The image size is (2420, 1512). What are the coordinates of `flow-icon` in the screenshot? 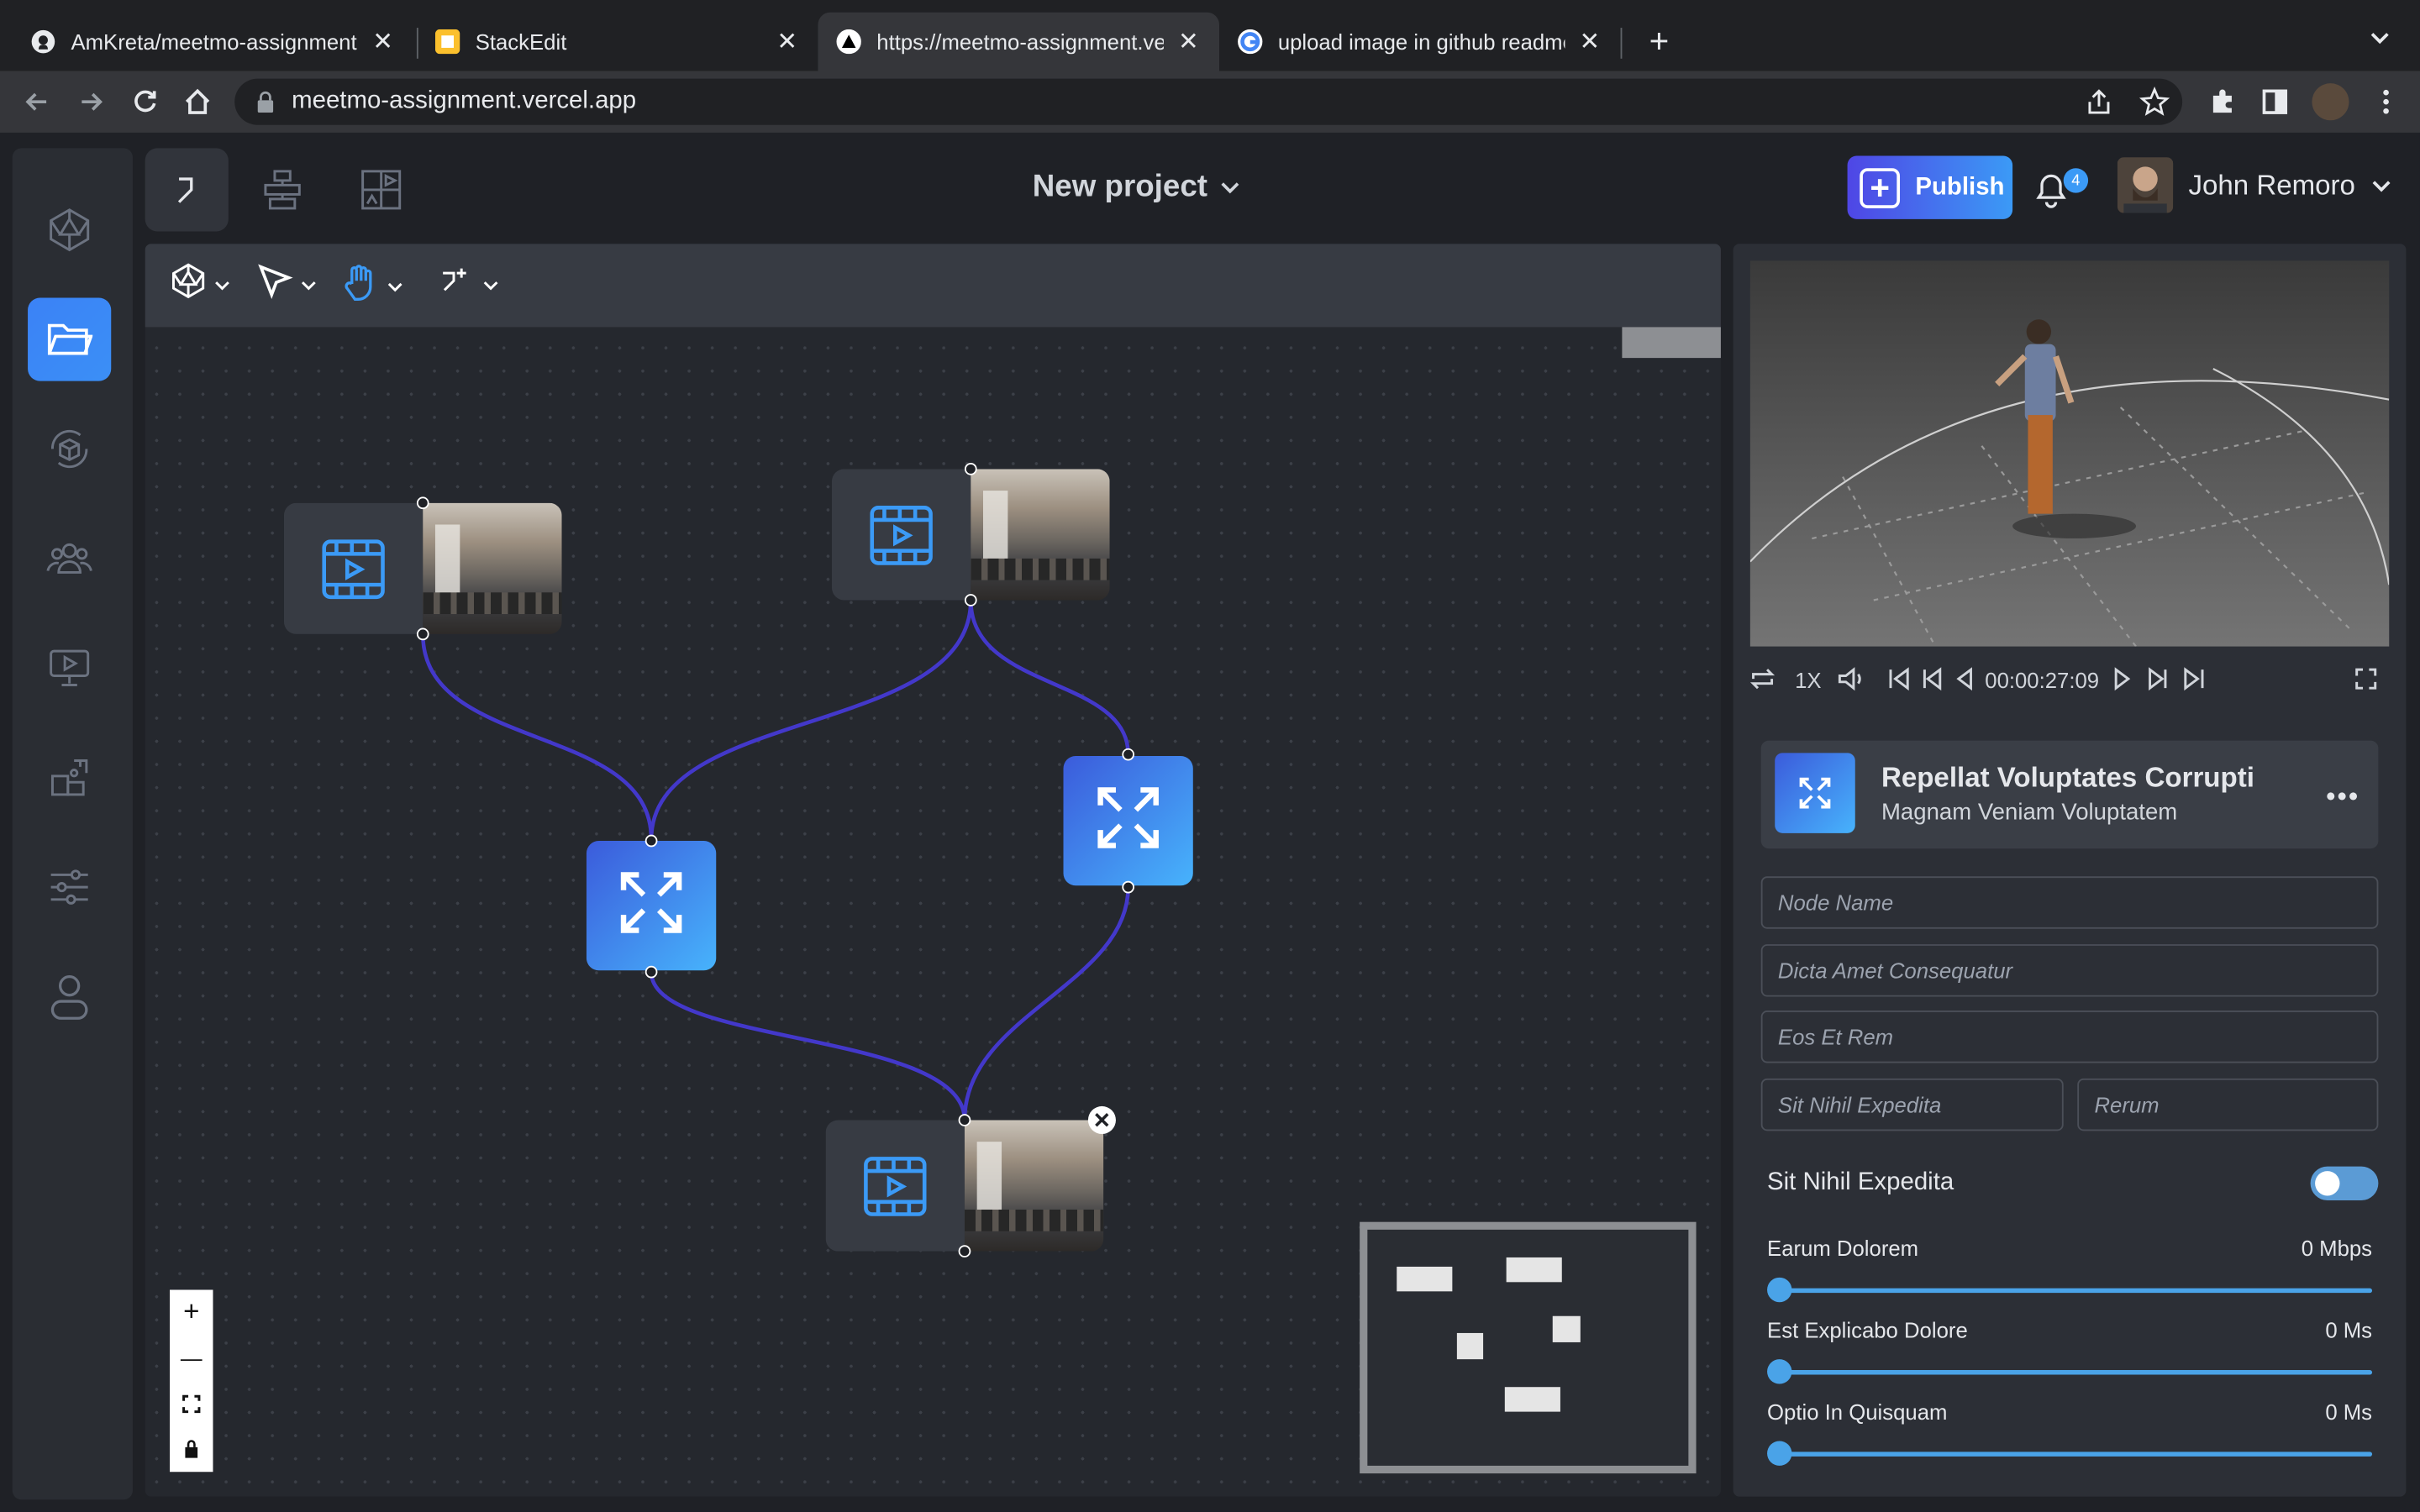 It's located at (187, 190).